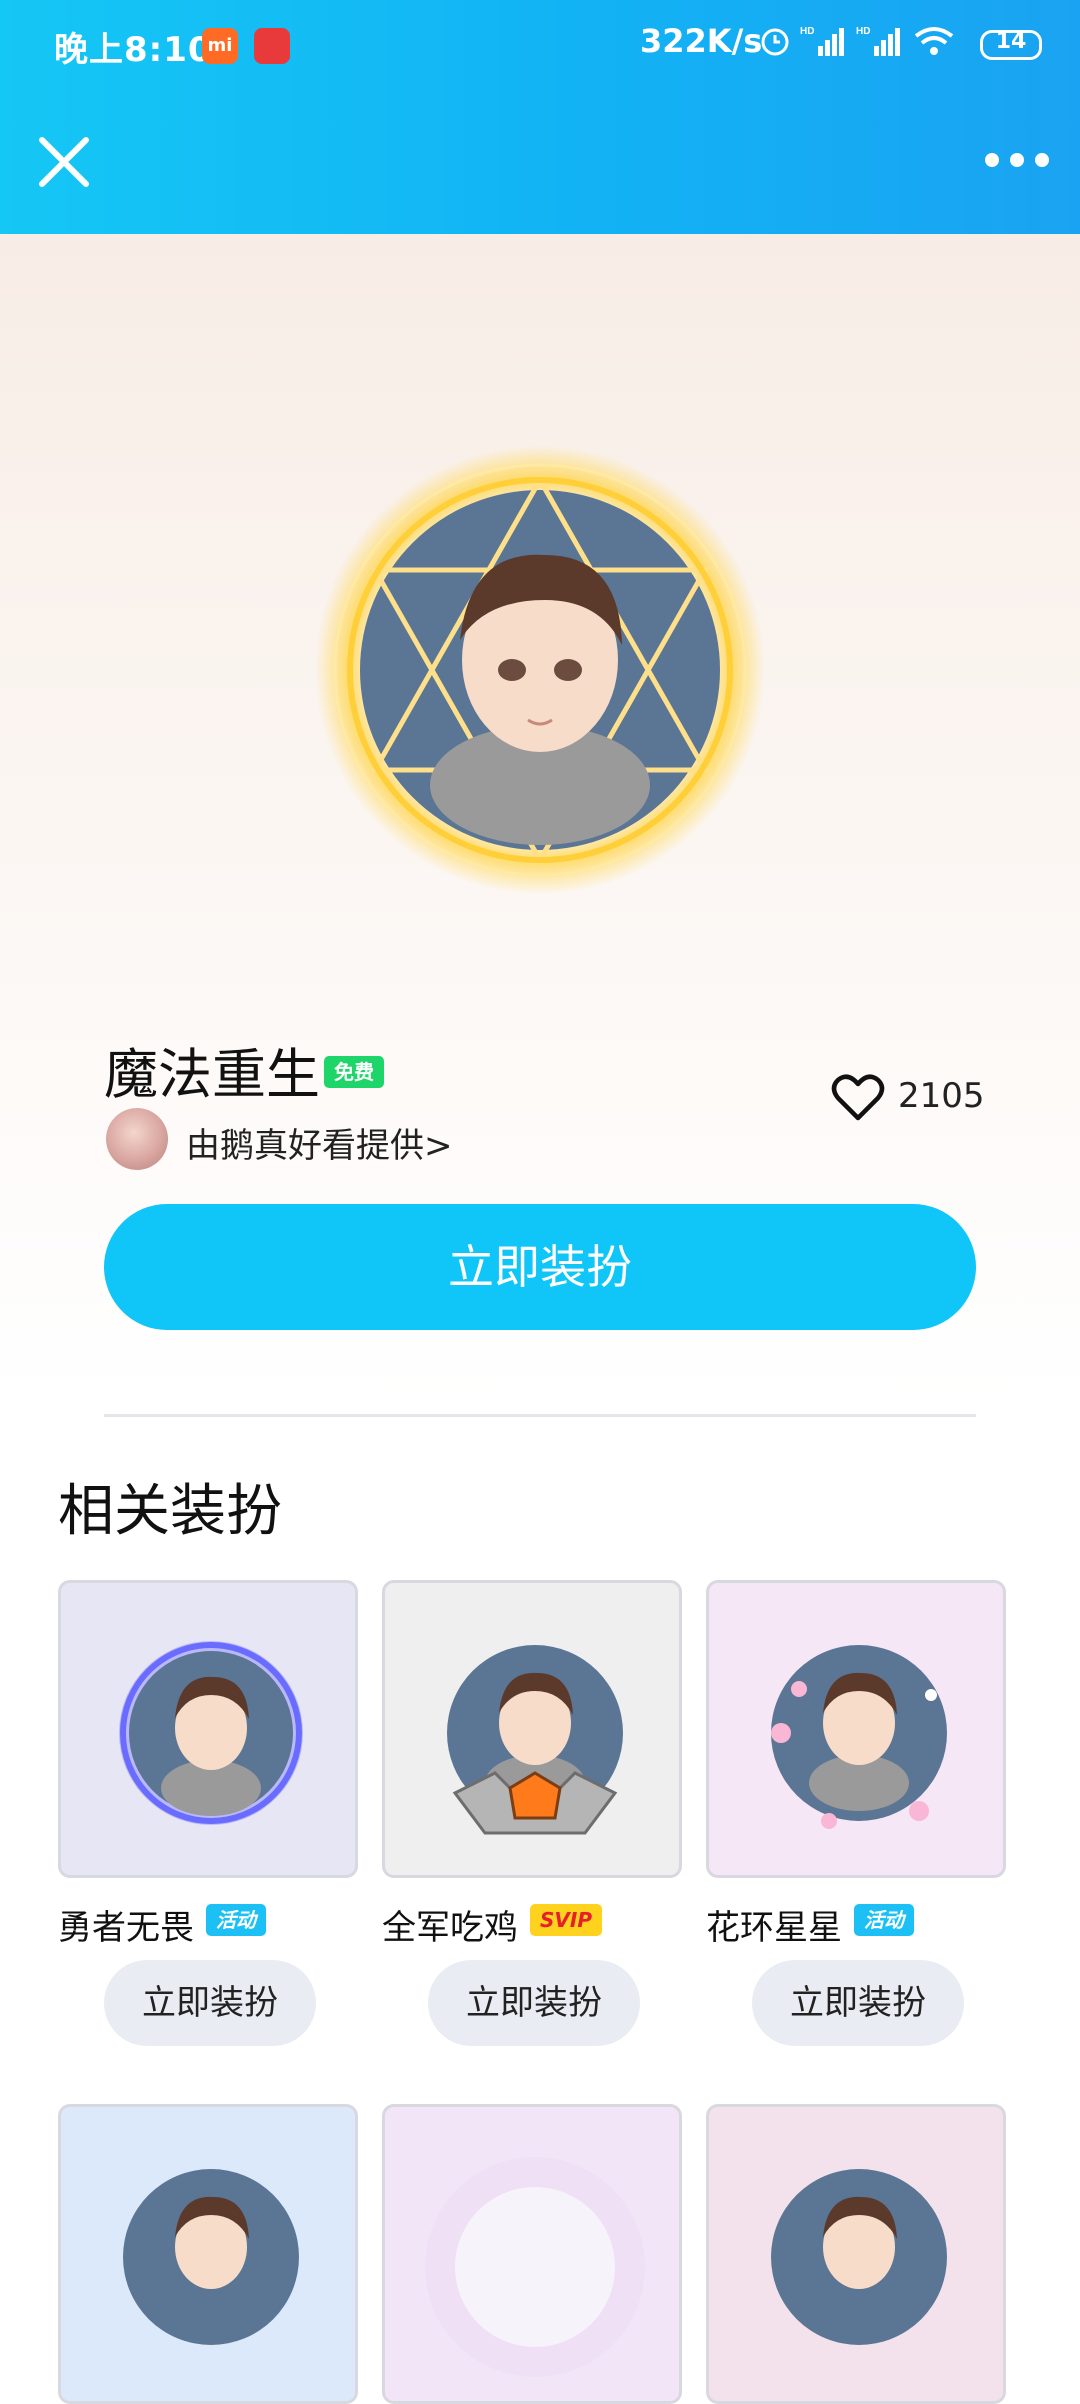 The image size is (1080, 2404). I want to click on battery-icon: 14, so click(1011, 44).